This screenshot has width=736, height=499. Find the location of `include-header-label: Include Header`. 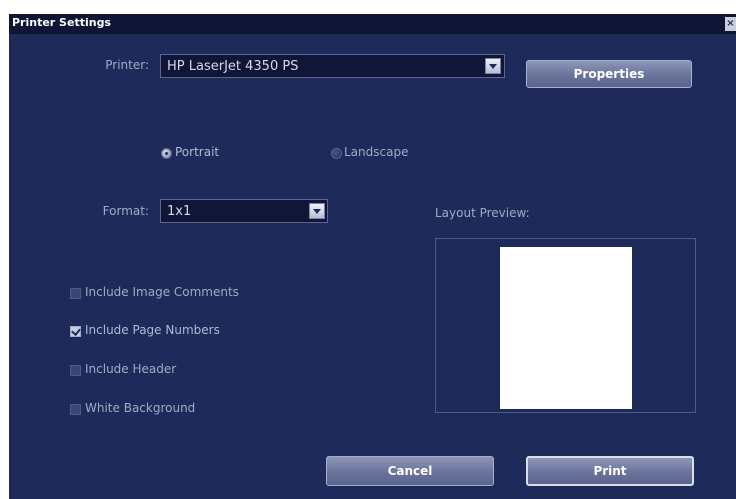

include-header-label: Include Header is located at coordinates (130, 369).